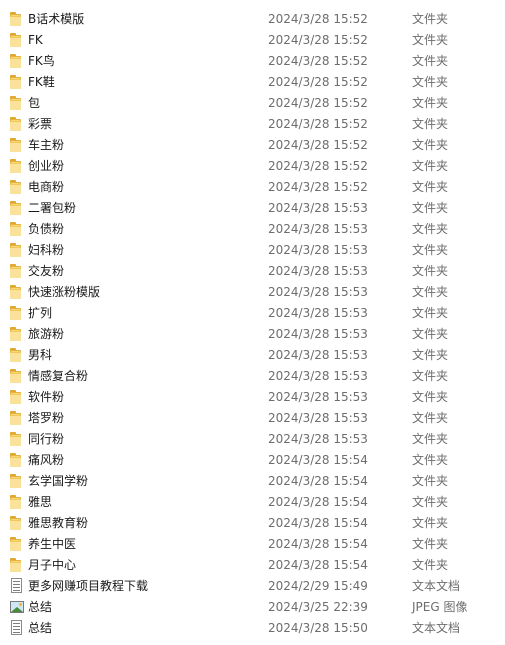 This screenshot has width=505, height=645. Describe the element at coordinates (252, 207) in the screenshot. I see `file-row: 二署包粉 2024/3/28 15:53 文件夹` at that location.